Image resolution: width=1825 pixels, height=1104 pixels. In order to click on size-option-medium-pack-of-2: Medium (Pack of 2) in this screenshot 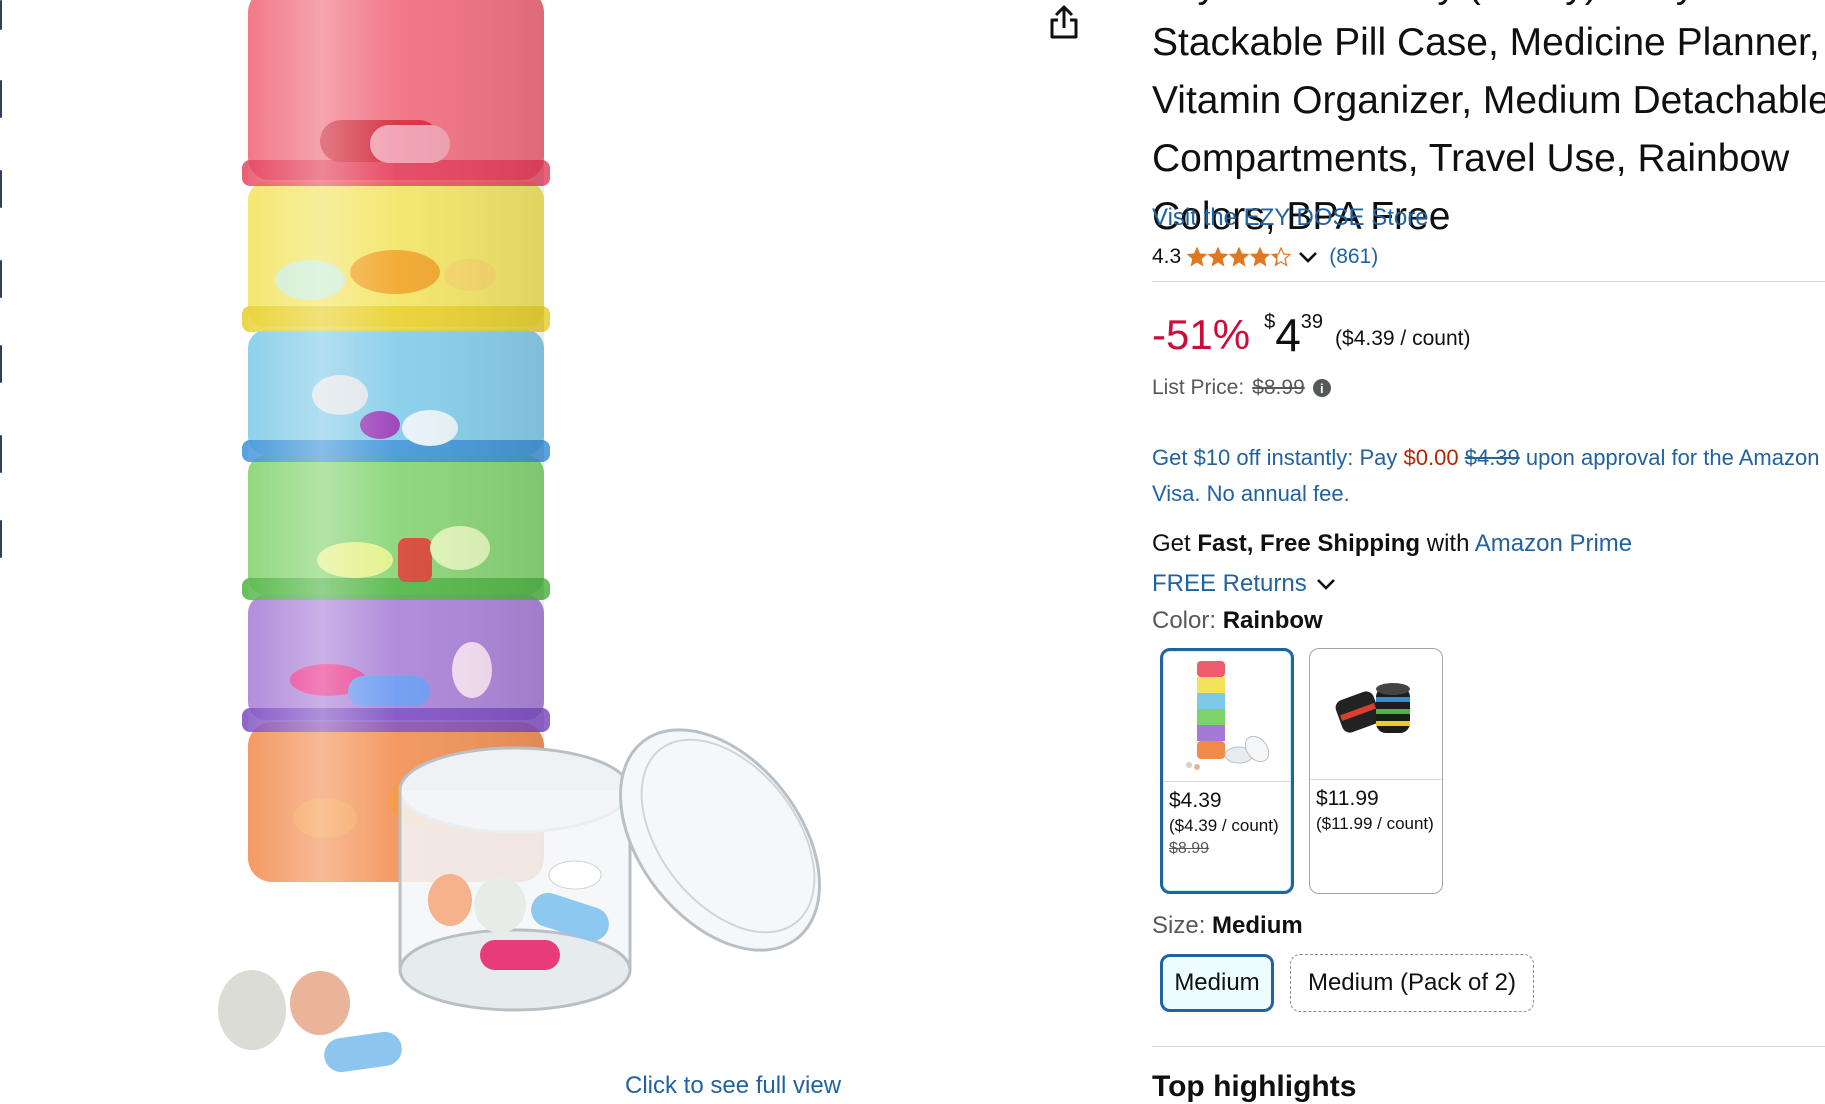, I will do `click(1412, 983)`.